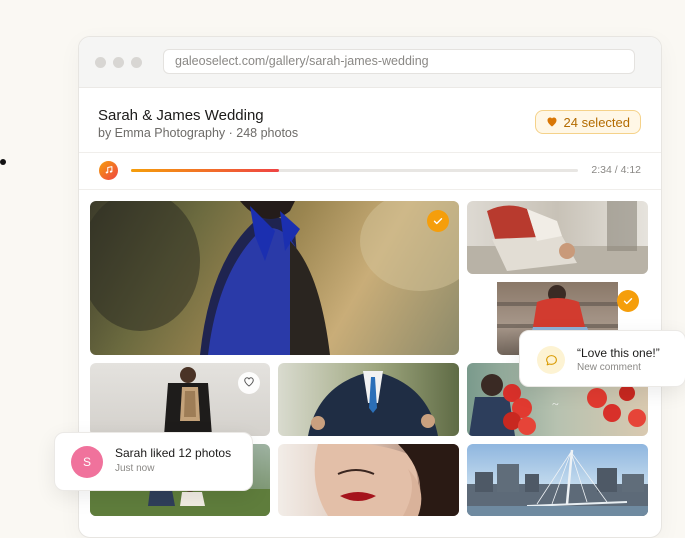 This screenshot has height=538, width=685. What do you see at coordinates (616, 170) in the screenshot?
I see `playback-time: 2:34 / 4:12` at bounding box center [616, 170].